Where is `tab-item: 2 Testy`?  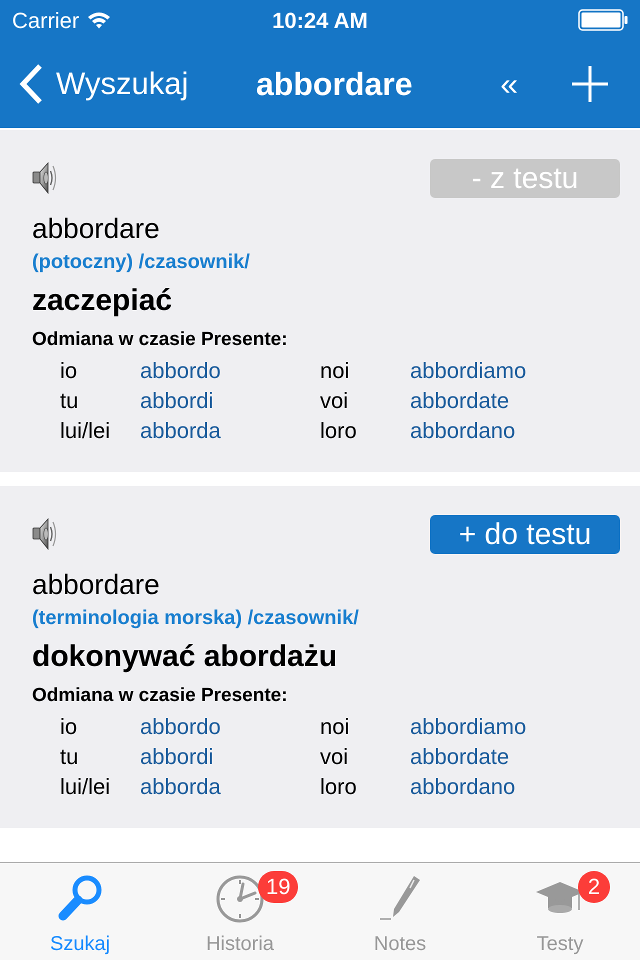 tab-item: 2 Testy is located at coordinates (560, 911).